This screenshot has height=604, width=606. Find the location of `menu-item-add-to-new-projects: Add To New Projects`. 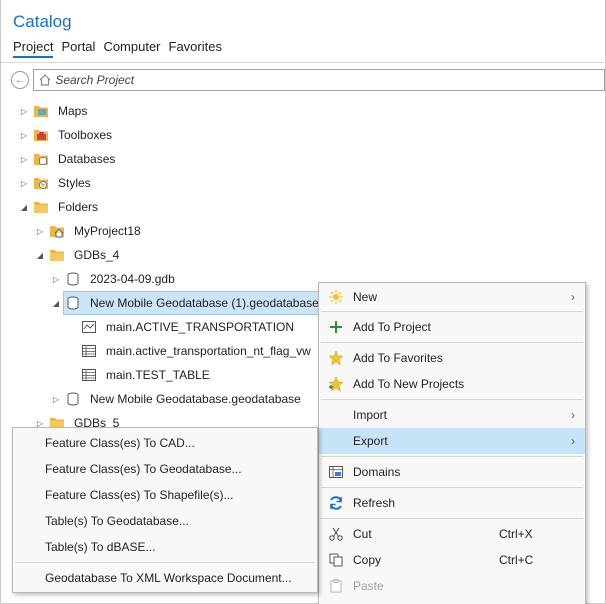

menu-item-add-to-new-projects: Add To New Projects is located at coordinates (452, 384).